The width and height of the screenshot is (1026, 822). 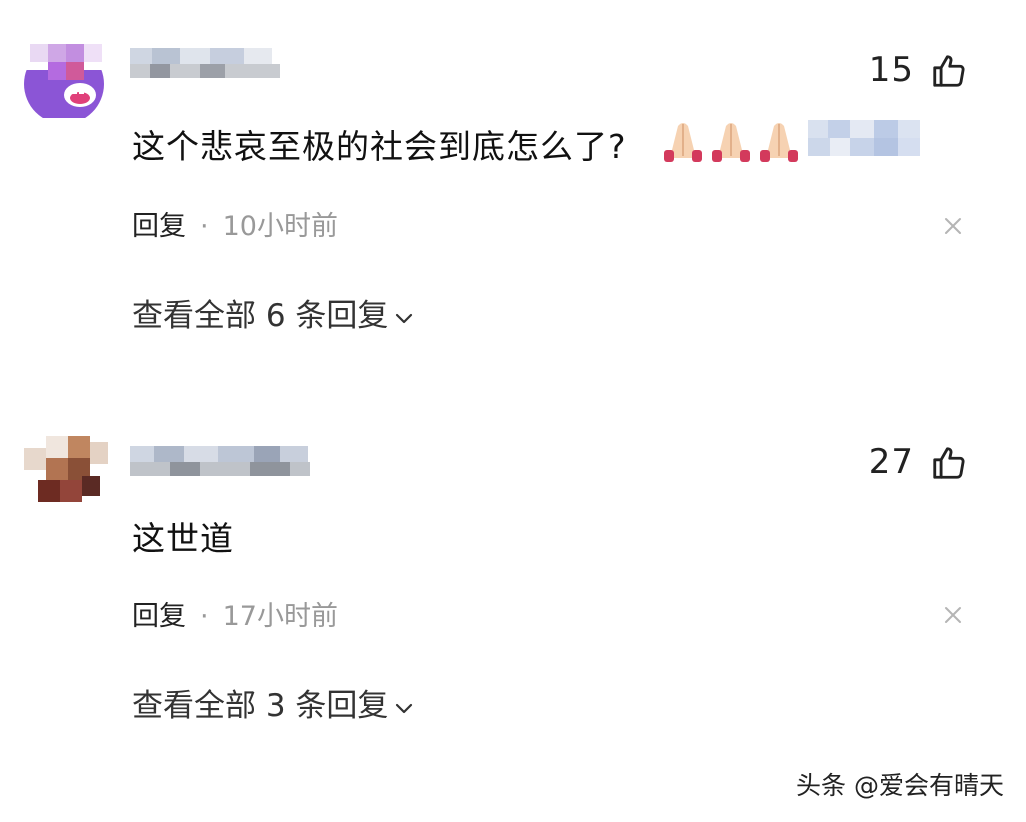 I want to click on timestamp: 10小时前, so click(x=280, y=226).